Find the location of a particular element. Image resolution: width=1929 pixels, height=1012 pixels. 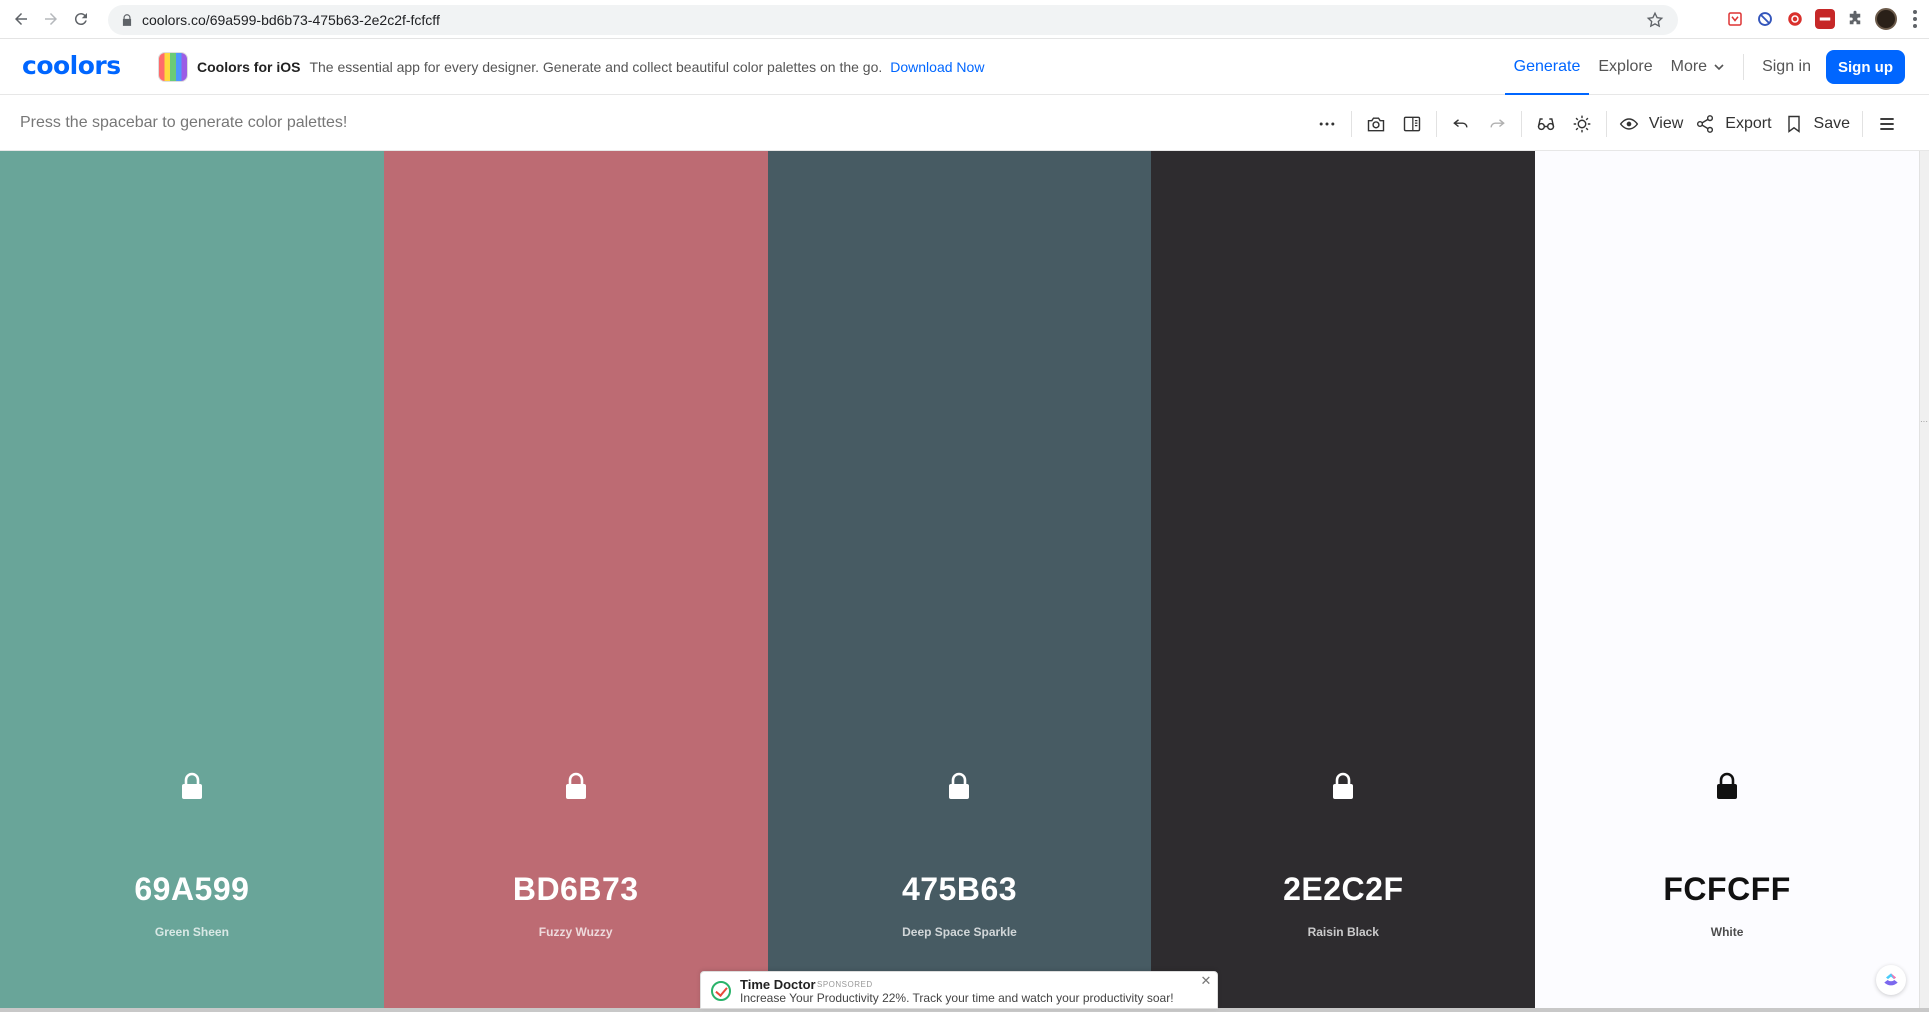

back-button is located at coordinates (21, 19).